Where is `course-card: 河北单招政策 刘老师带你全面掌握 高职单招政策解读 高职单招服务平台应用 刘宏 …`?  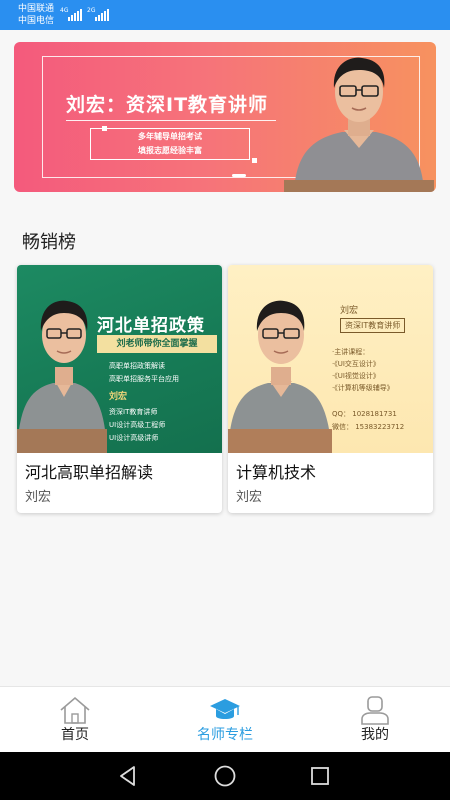 course-card: 河北单招政策 刘老师带你全面掌握 高职单招政策解读 高职单招服务平台应用 刘宏 … is located at coordinates (119, 389).